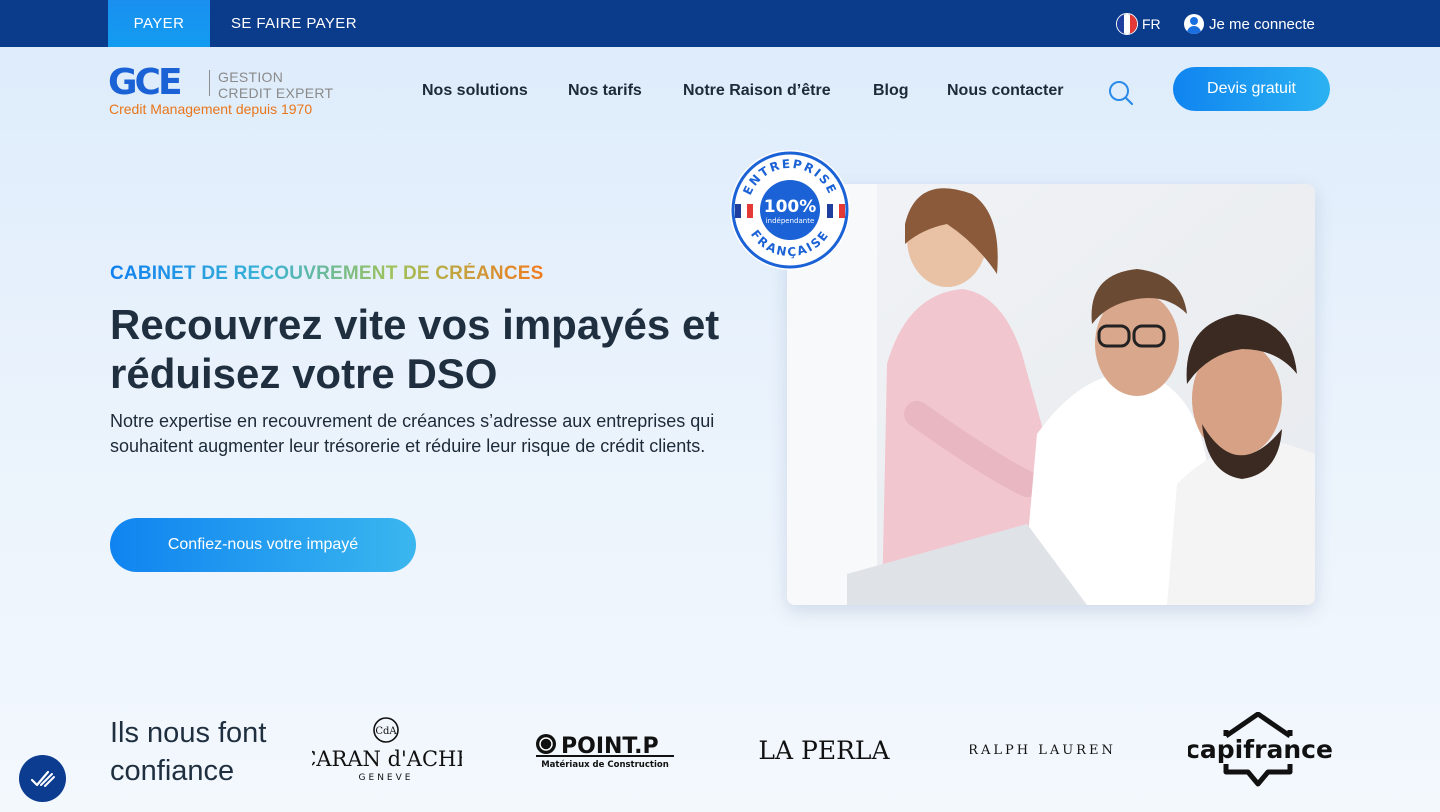  Describe the element at coordinates (386, 778) in the screenshot. I see `caran-dache-sub: GENEVE` at that location.